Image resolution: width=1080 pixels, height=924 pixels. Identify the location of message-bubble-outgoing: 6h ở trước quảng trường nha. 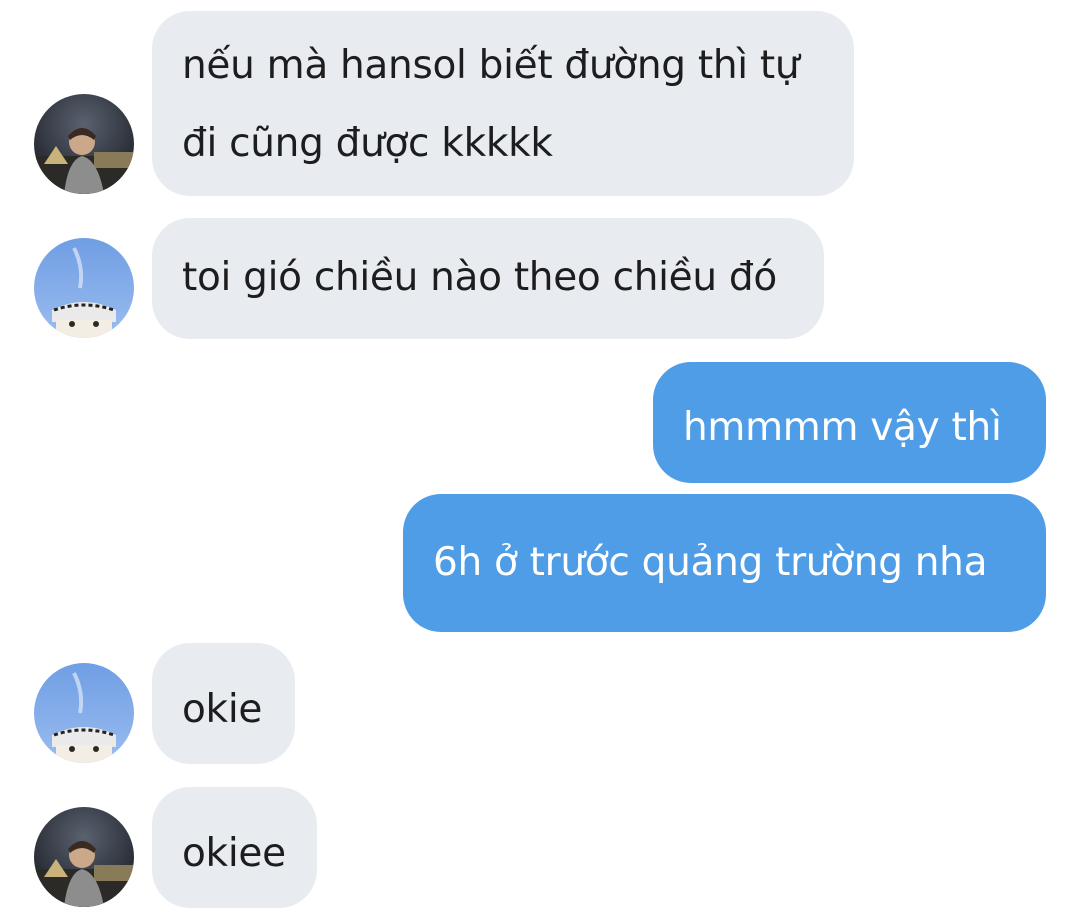
(724, 563).